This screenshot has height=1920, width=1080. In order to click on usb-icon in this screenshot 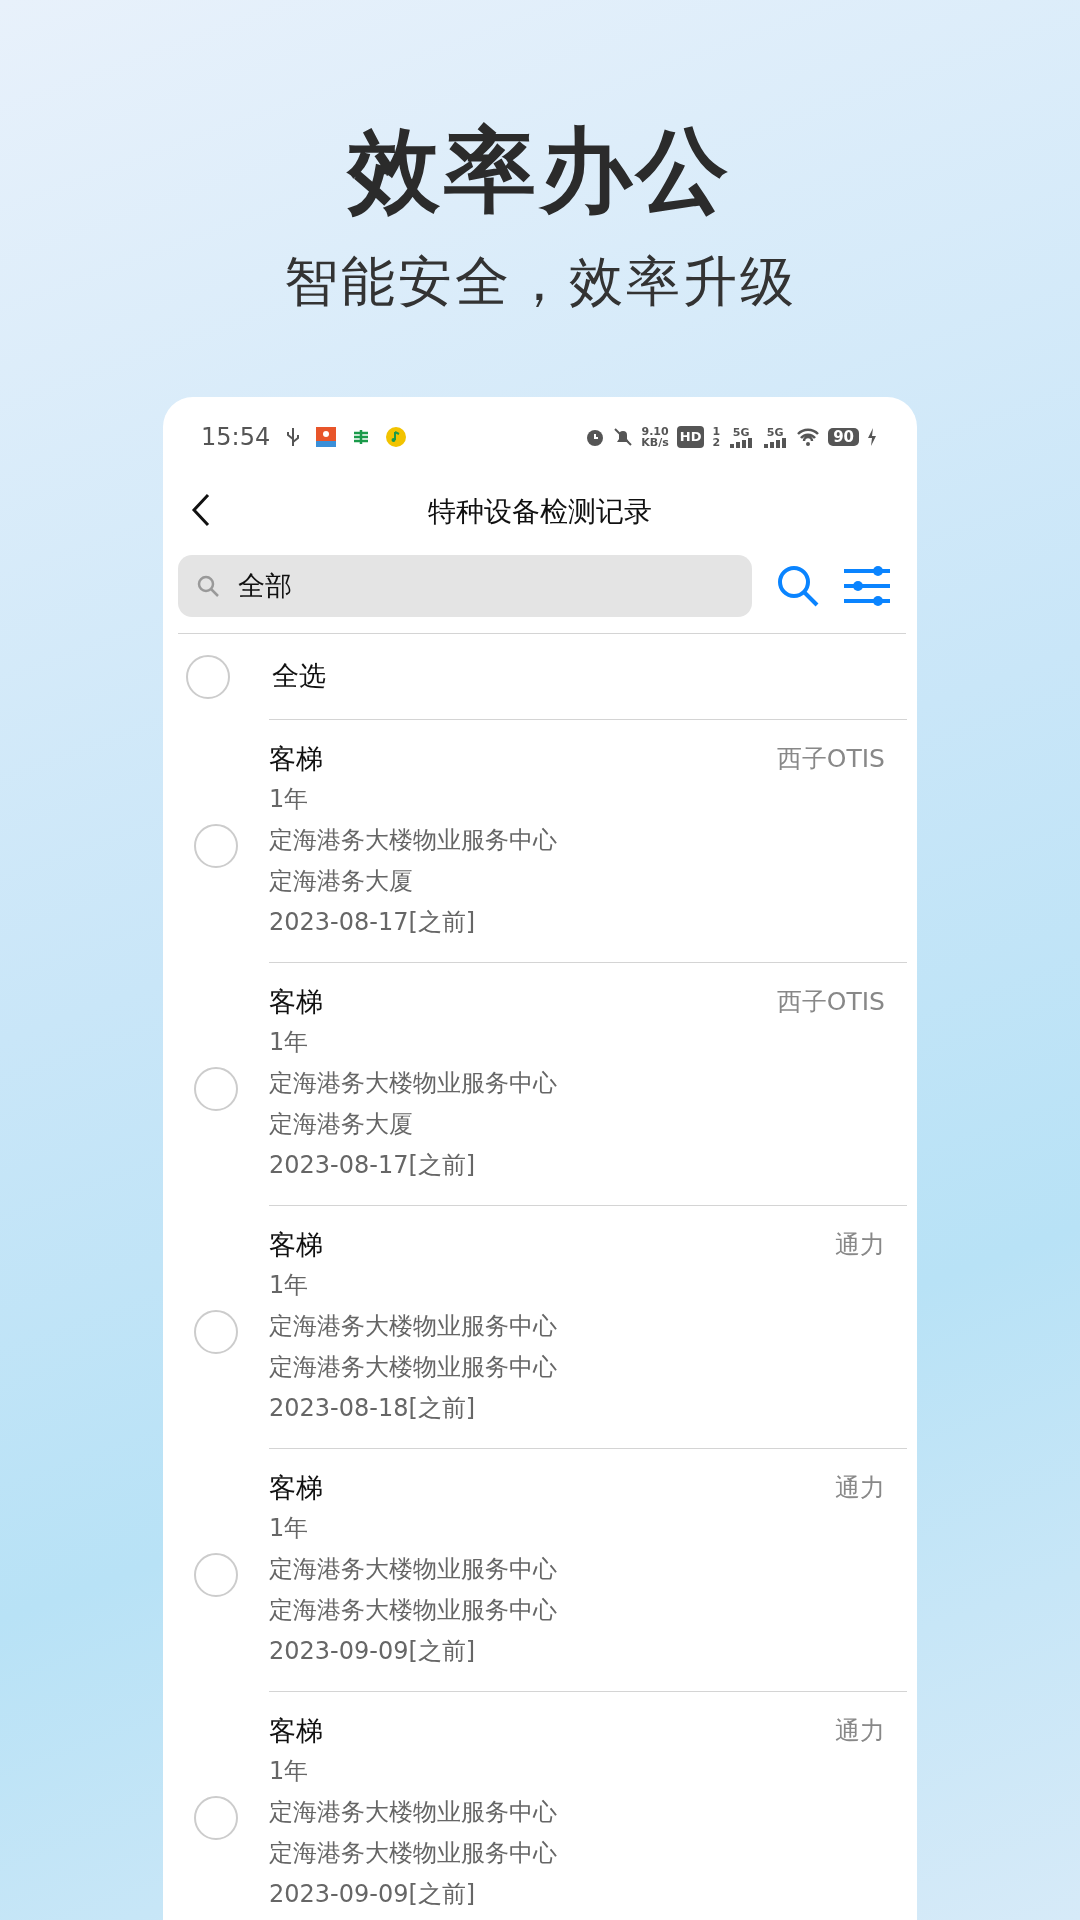, I will do `click(293, 437)`.